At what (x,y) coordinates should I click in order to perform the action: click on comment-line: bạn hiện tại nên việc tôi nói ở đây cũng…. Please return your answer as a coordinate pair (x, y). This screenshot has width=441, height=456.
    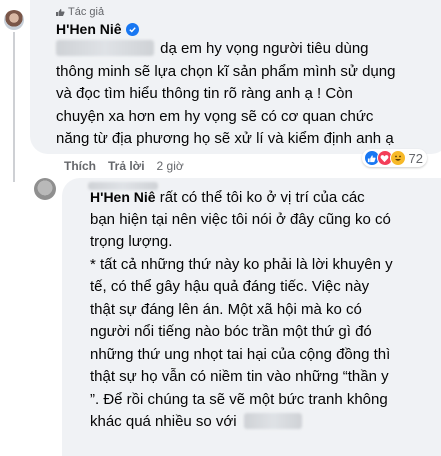
    Looking at the image, I should click on (240, 219).